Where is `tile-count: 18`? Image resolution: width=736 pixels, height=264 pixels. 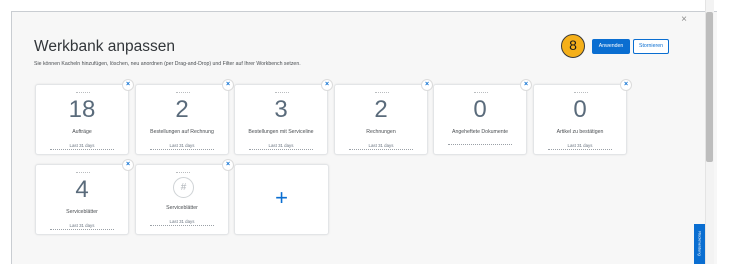
tile-count: 18 is located at coordinates (82, 109).